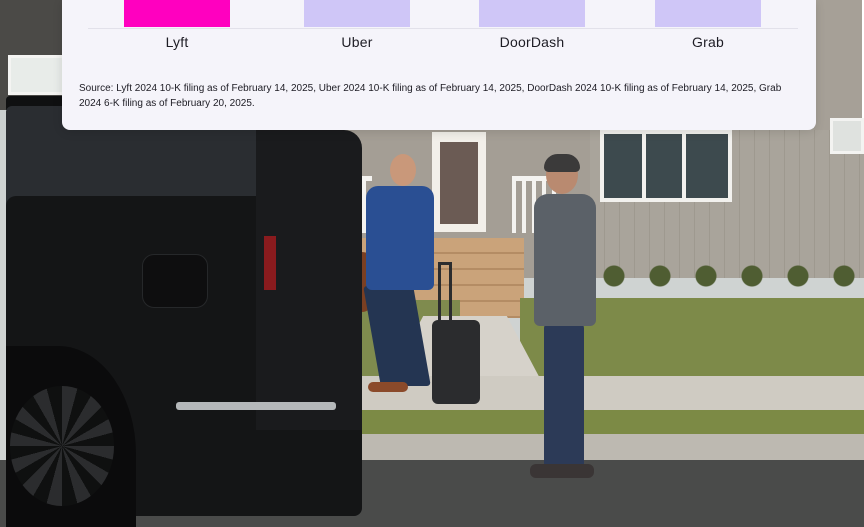 Image resolution: width=864 pixels, height=527 pixels. Describe the element at coordinates (357, 13) in the screenshot. I see `bar-uber` at that location.